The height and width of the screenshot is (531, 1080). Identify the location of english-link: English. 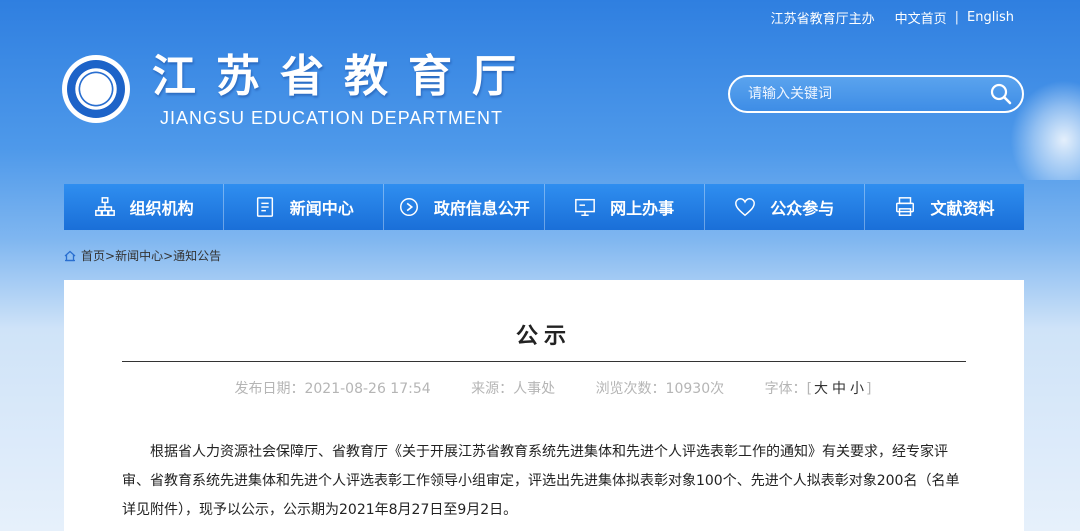
(990, 17).